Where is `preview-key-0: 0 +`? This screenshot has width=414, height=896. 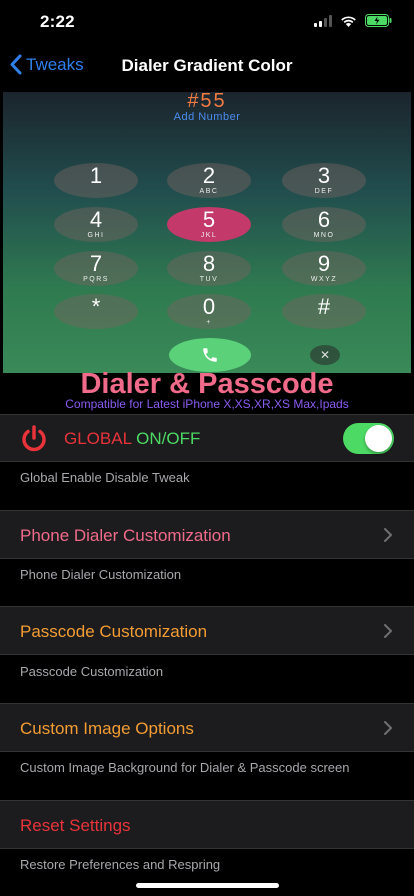 preview-key-0: 0 + is located at coordinates (209, 311).